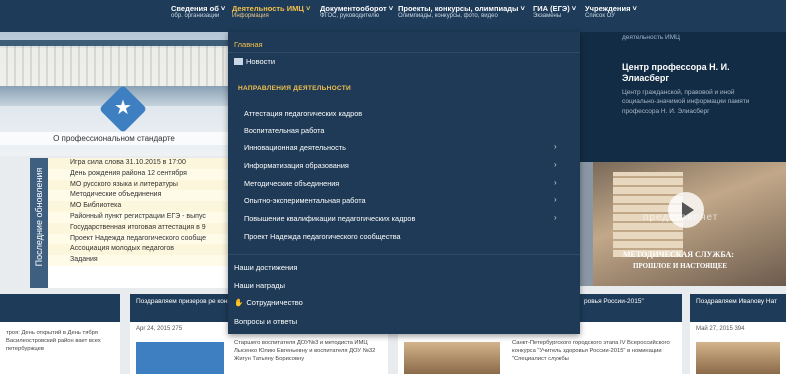  What do you see at coordinates (738, 308) in the screenshot?
I see `news-card-header: Поздравляем Ивanову Нат` at bounding box center [738, 308].